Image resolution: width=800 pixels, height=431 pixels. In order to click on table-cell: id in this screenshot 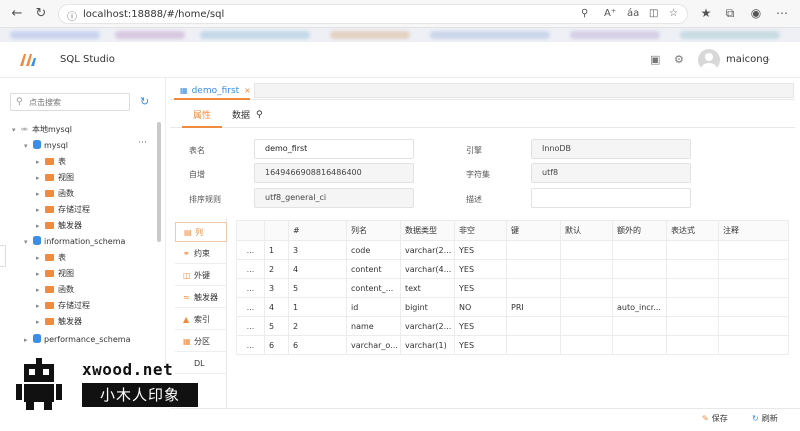, I will do `click(373, 307)`.